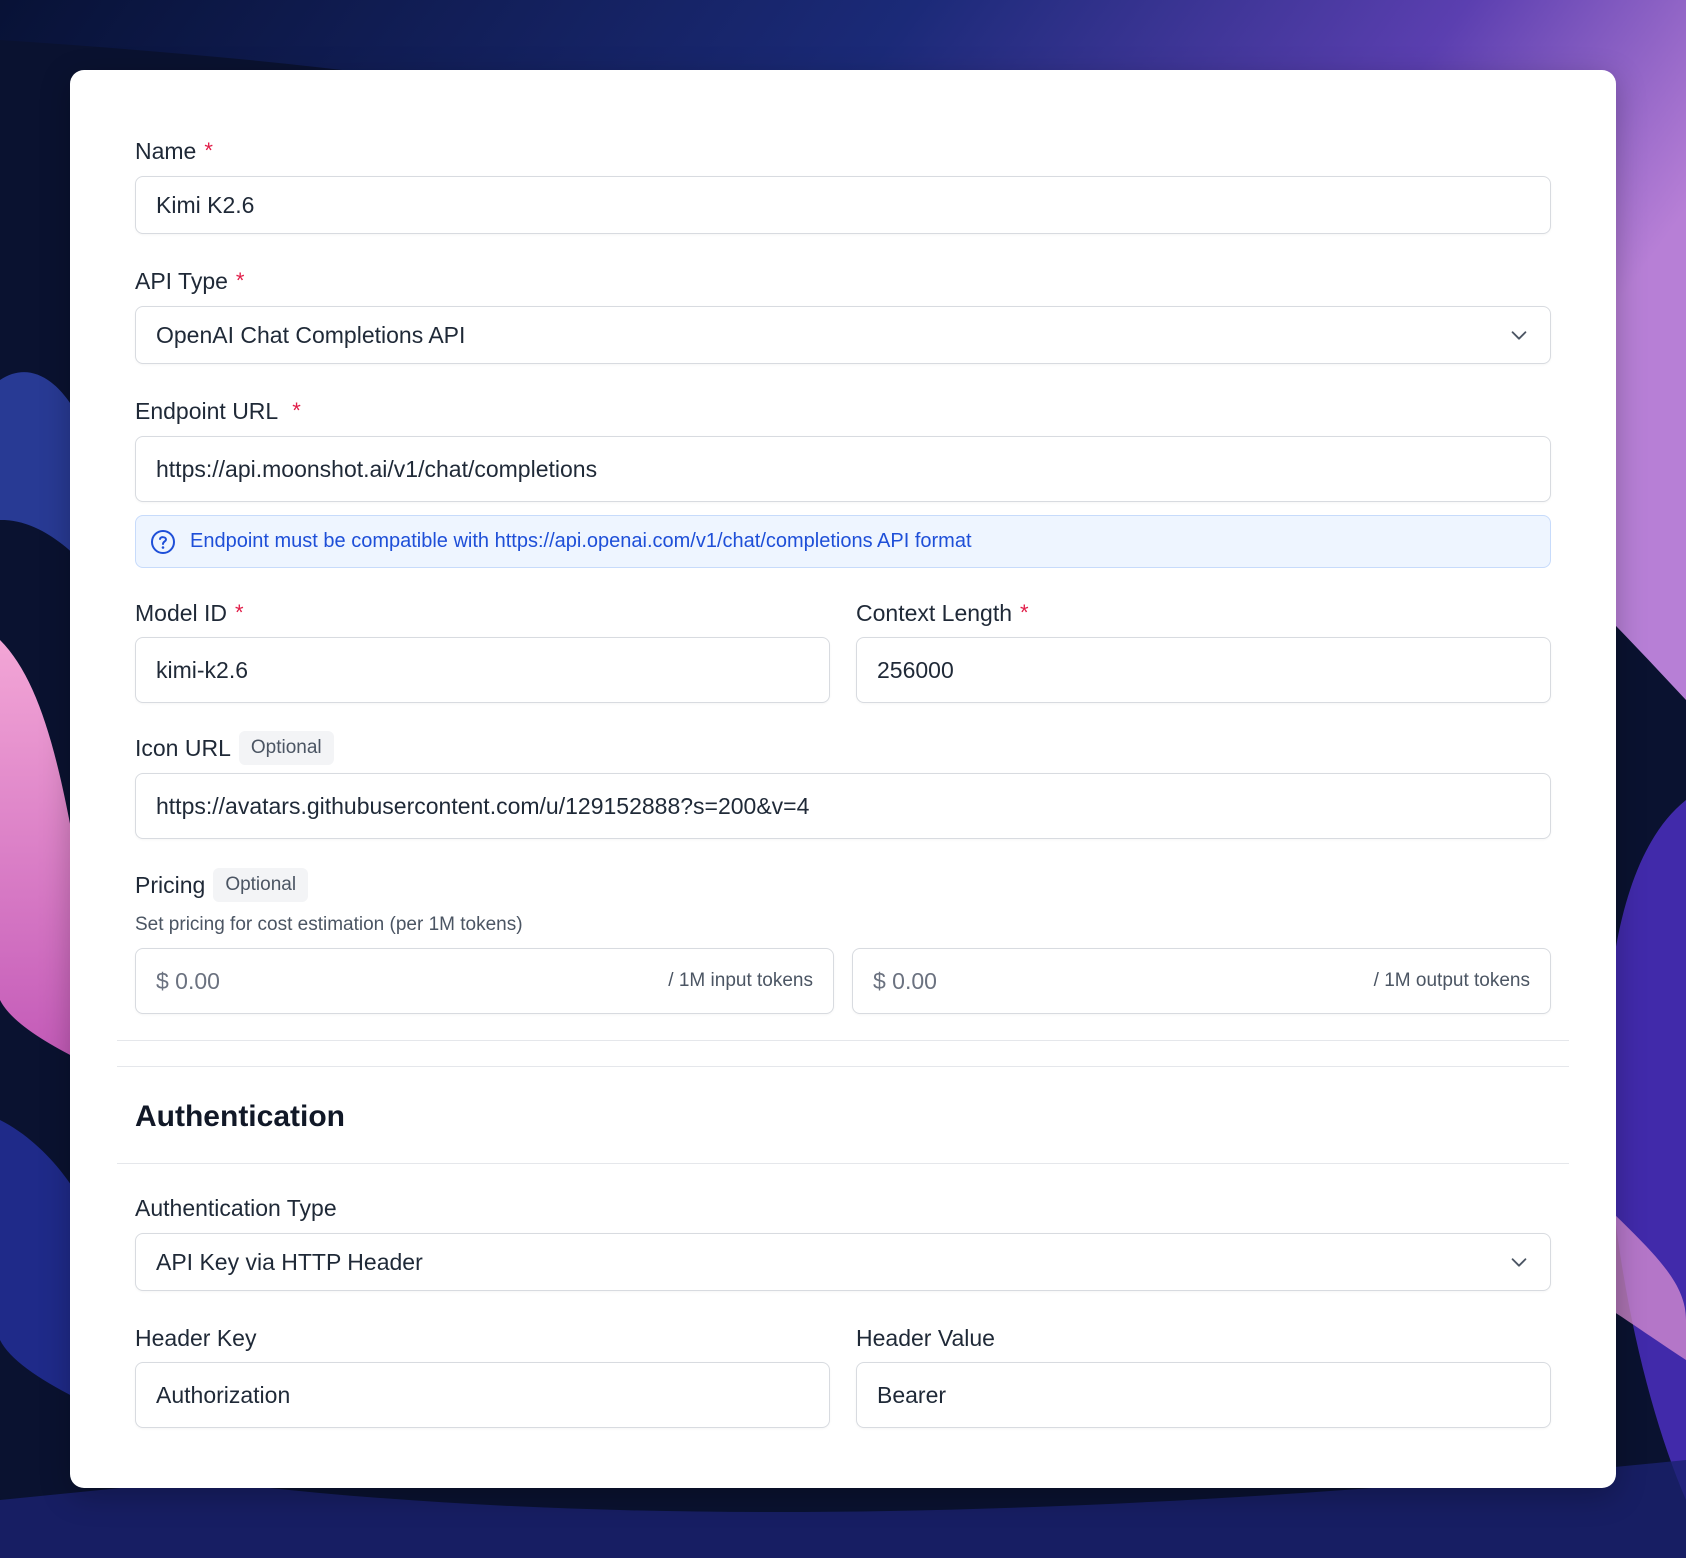 The width and height of the screenshot is (1686, 1558). I want to click on header-value-label: Header Value, so click(925, 1337).